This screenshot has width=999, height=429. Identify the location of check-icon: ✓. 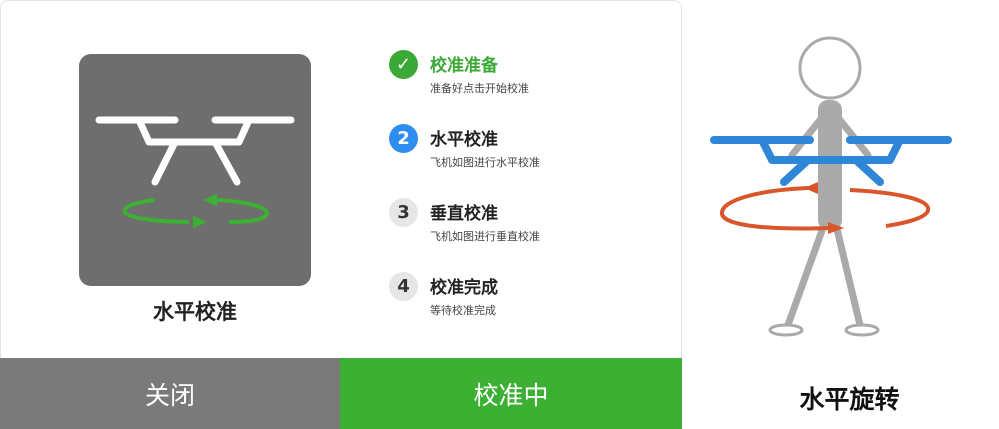
(403, 64).